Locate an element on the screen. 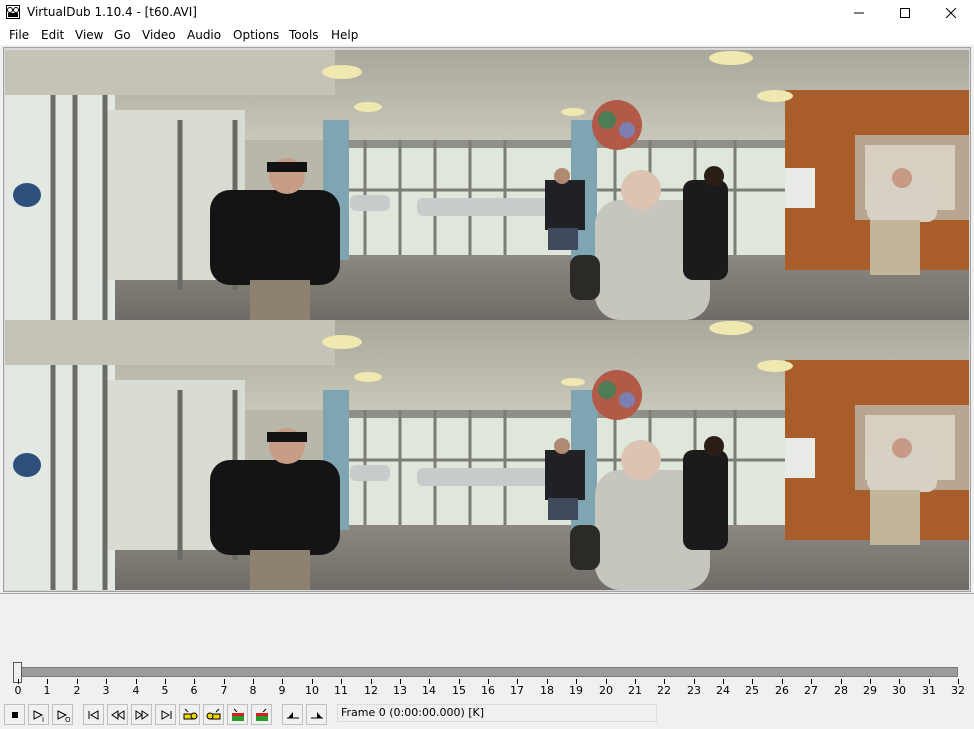 The height and width of the screenshot is (729, 974). go-start-button is located at coordinates (93, 714).